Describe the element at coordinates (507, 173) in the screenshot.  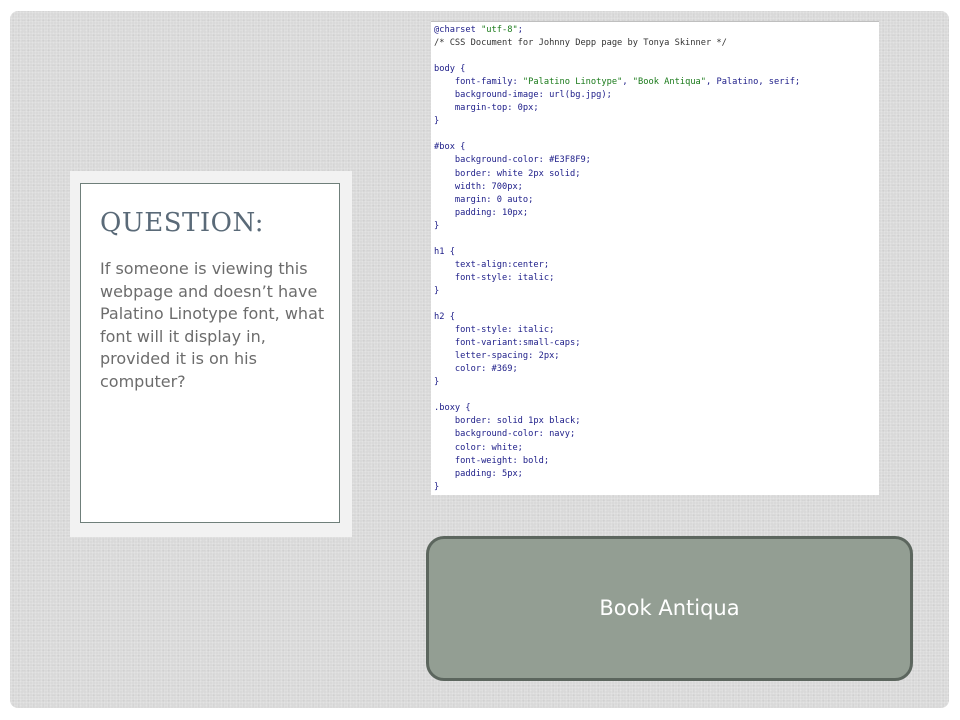
I see `code-line: border: white 2px solid;` at that location.